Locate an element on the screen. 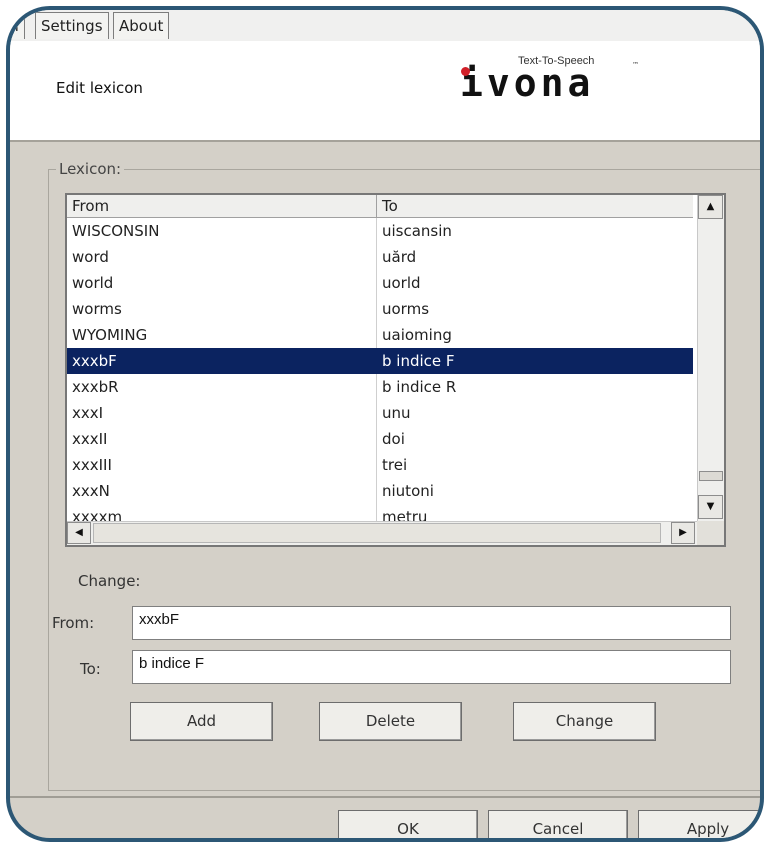  tab-about: About is located at coordinates (141, 25).